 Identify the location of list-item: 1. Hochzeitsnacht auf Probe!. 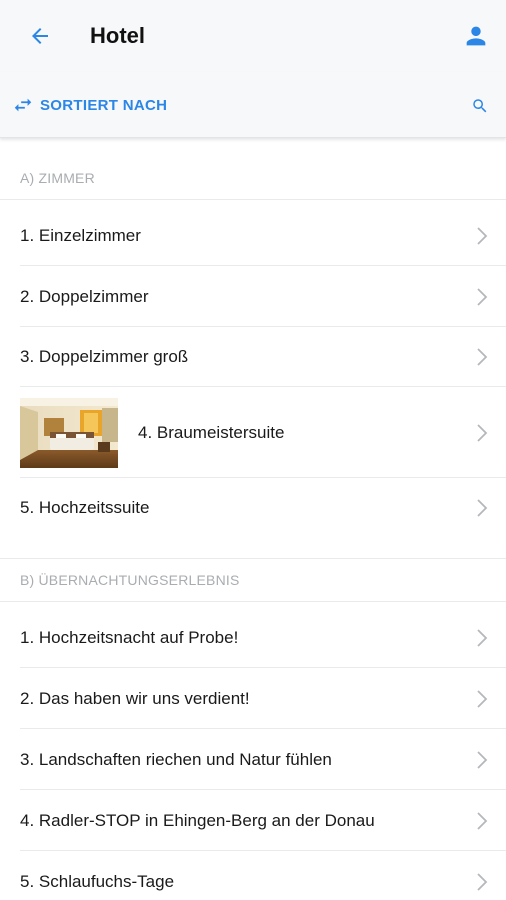
(253, 637).